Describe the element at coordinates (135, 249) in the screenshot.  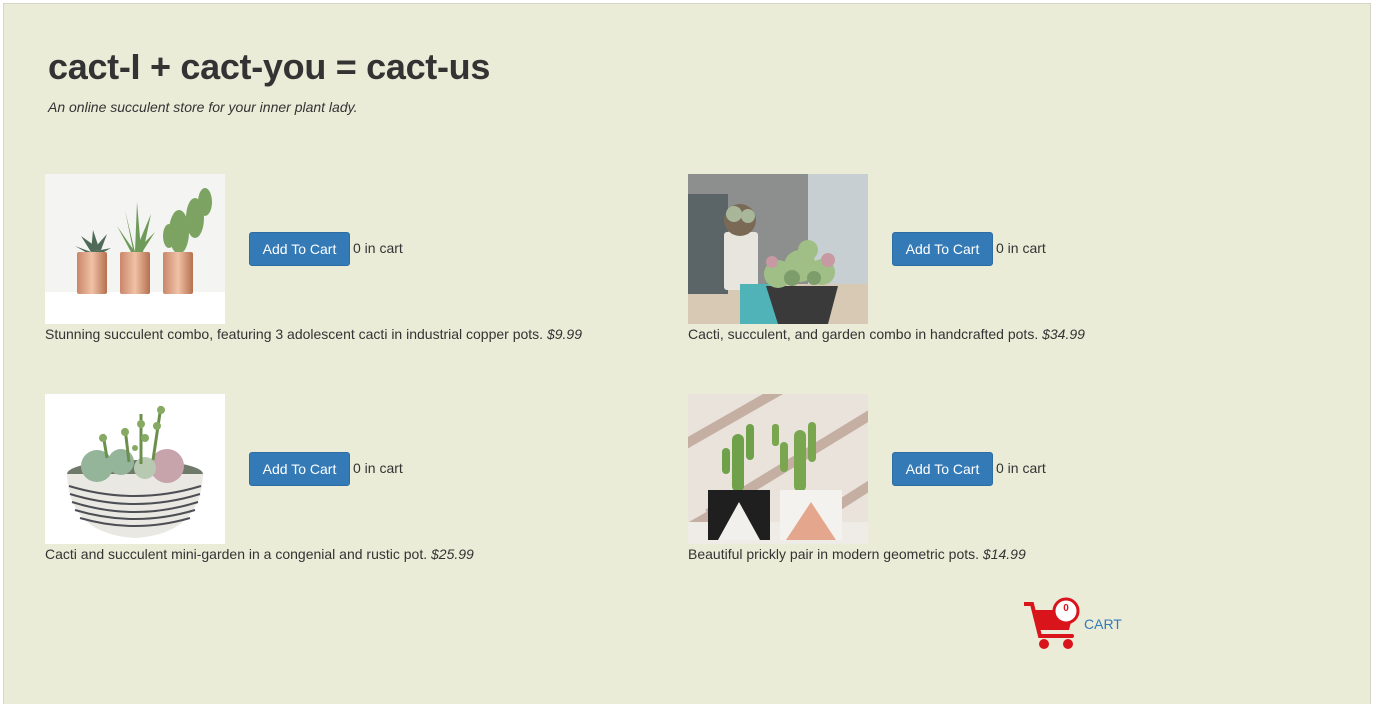
I see `product-image-copper-pots` at that location.